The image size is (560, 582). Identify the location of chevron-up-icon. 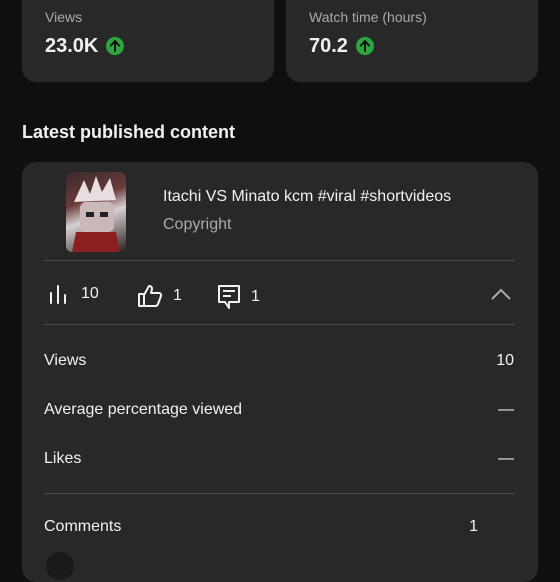
(501, 294).